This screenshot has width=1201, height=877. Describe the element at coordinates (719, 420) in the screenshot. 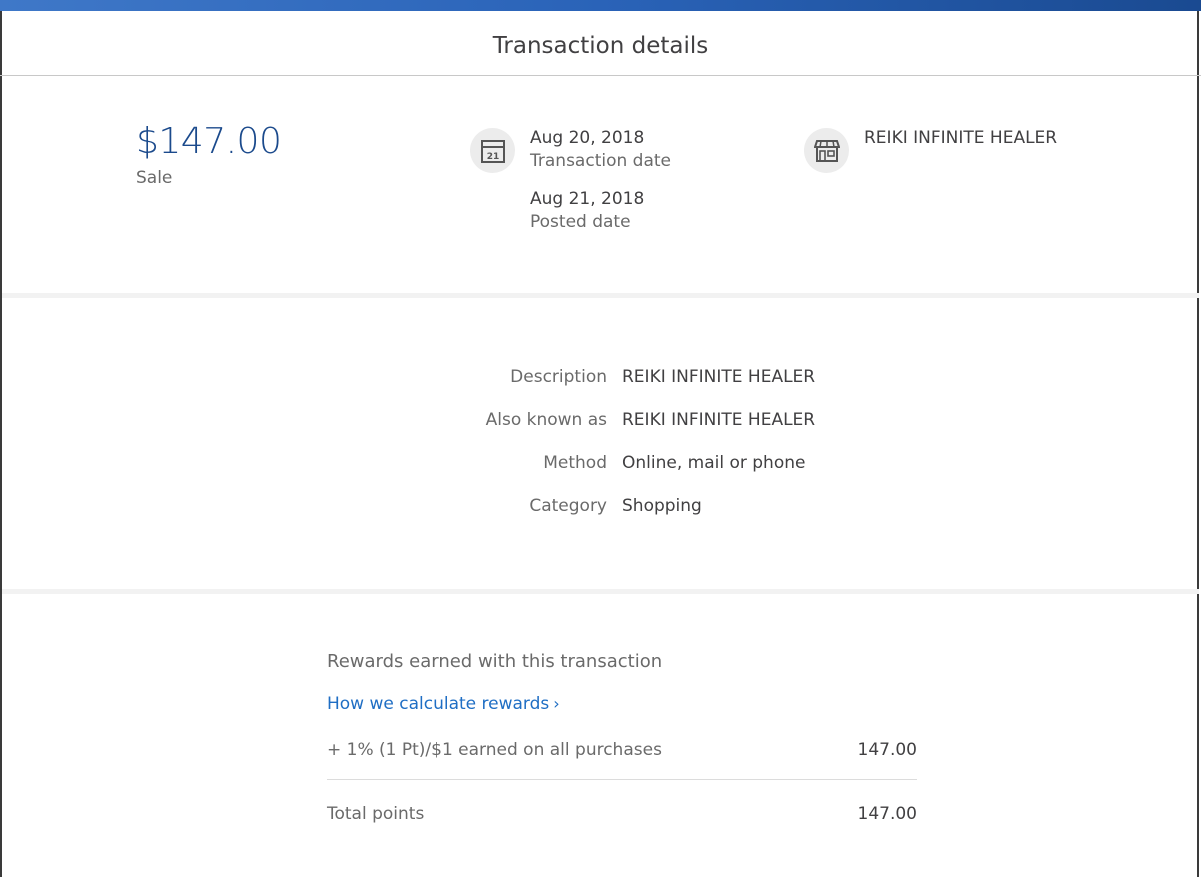

I see `also-known-as-value: REIKI INFINITE HEALER` at that location.